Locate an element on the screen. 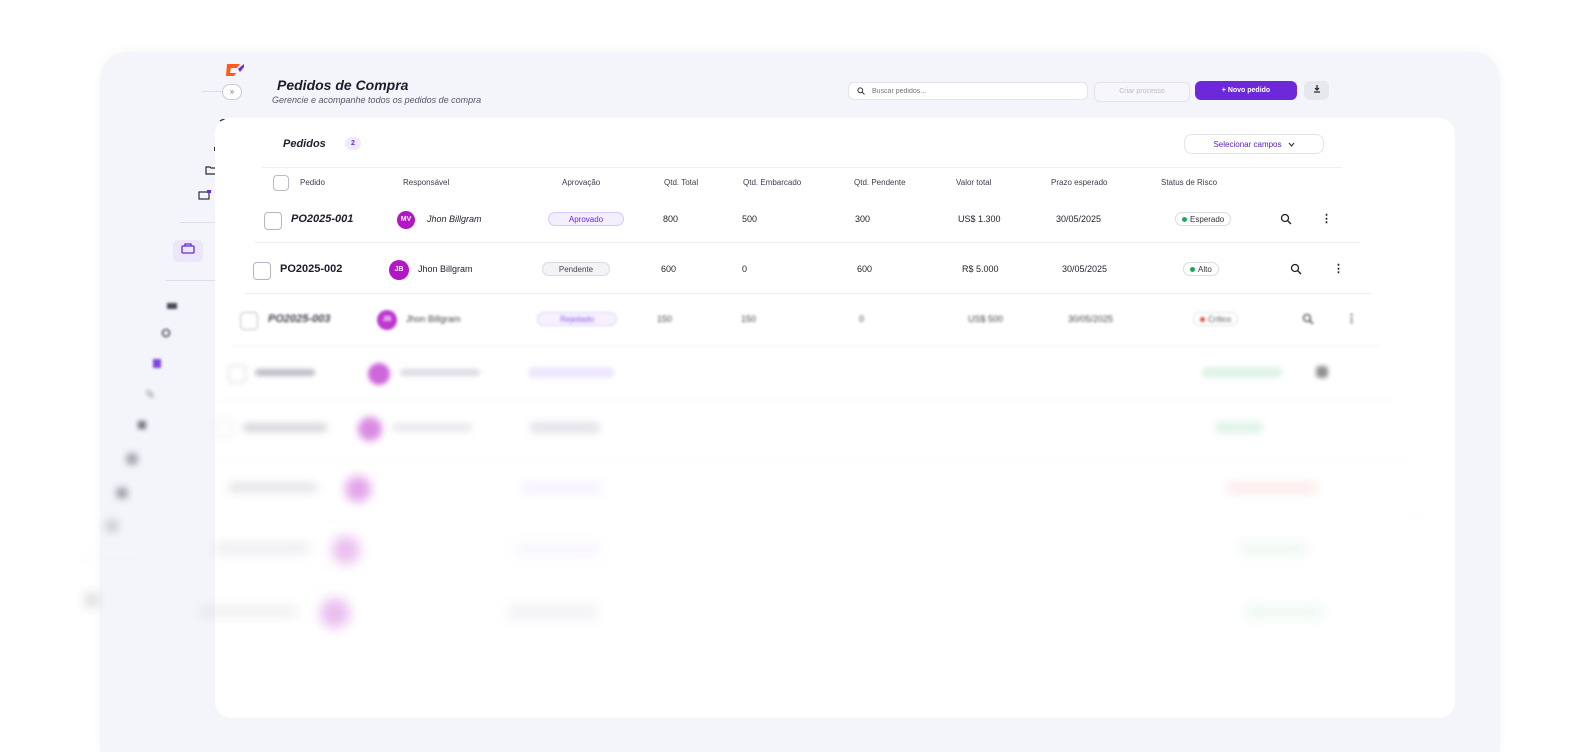 The width and height of the screenshot is (1586, 752). approval-badge: Rejeitado is located at coordinates (577, 319).